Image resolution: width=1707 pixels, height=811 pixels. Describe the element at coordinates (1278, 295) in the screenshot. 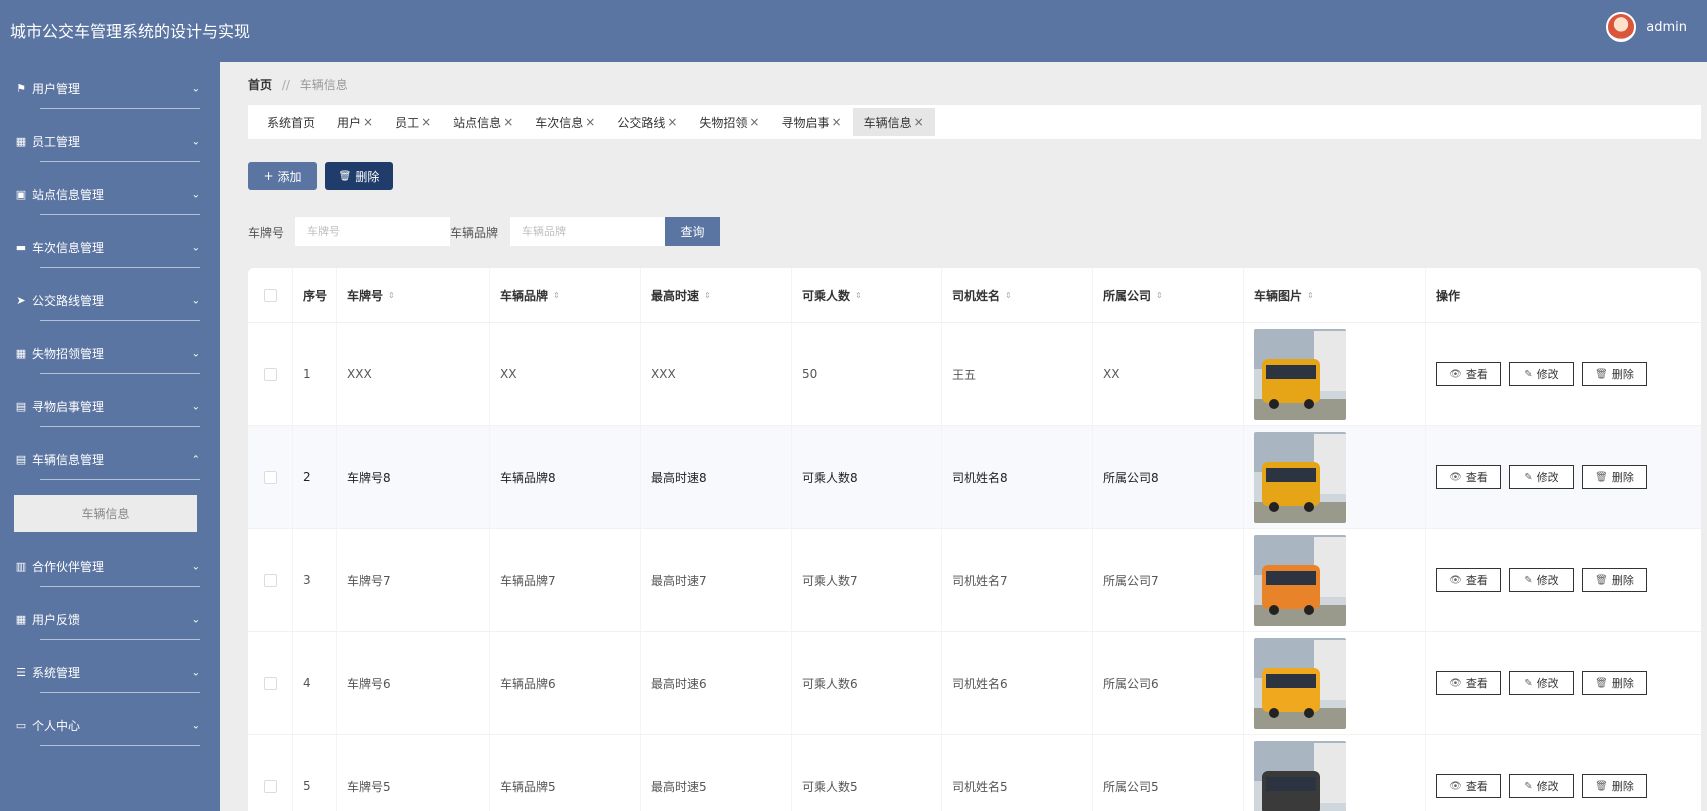

I see `col-image-label: 车辆图片` at that location.